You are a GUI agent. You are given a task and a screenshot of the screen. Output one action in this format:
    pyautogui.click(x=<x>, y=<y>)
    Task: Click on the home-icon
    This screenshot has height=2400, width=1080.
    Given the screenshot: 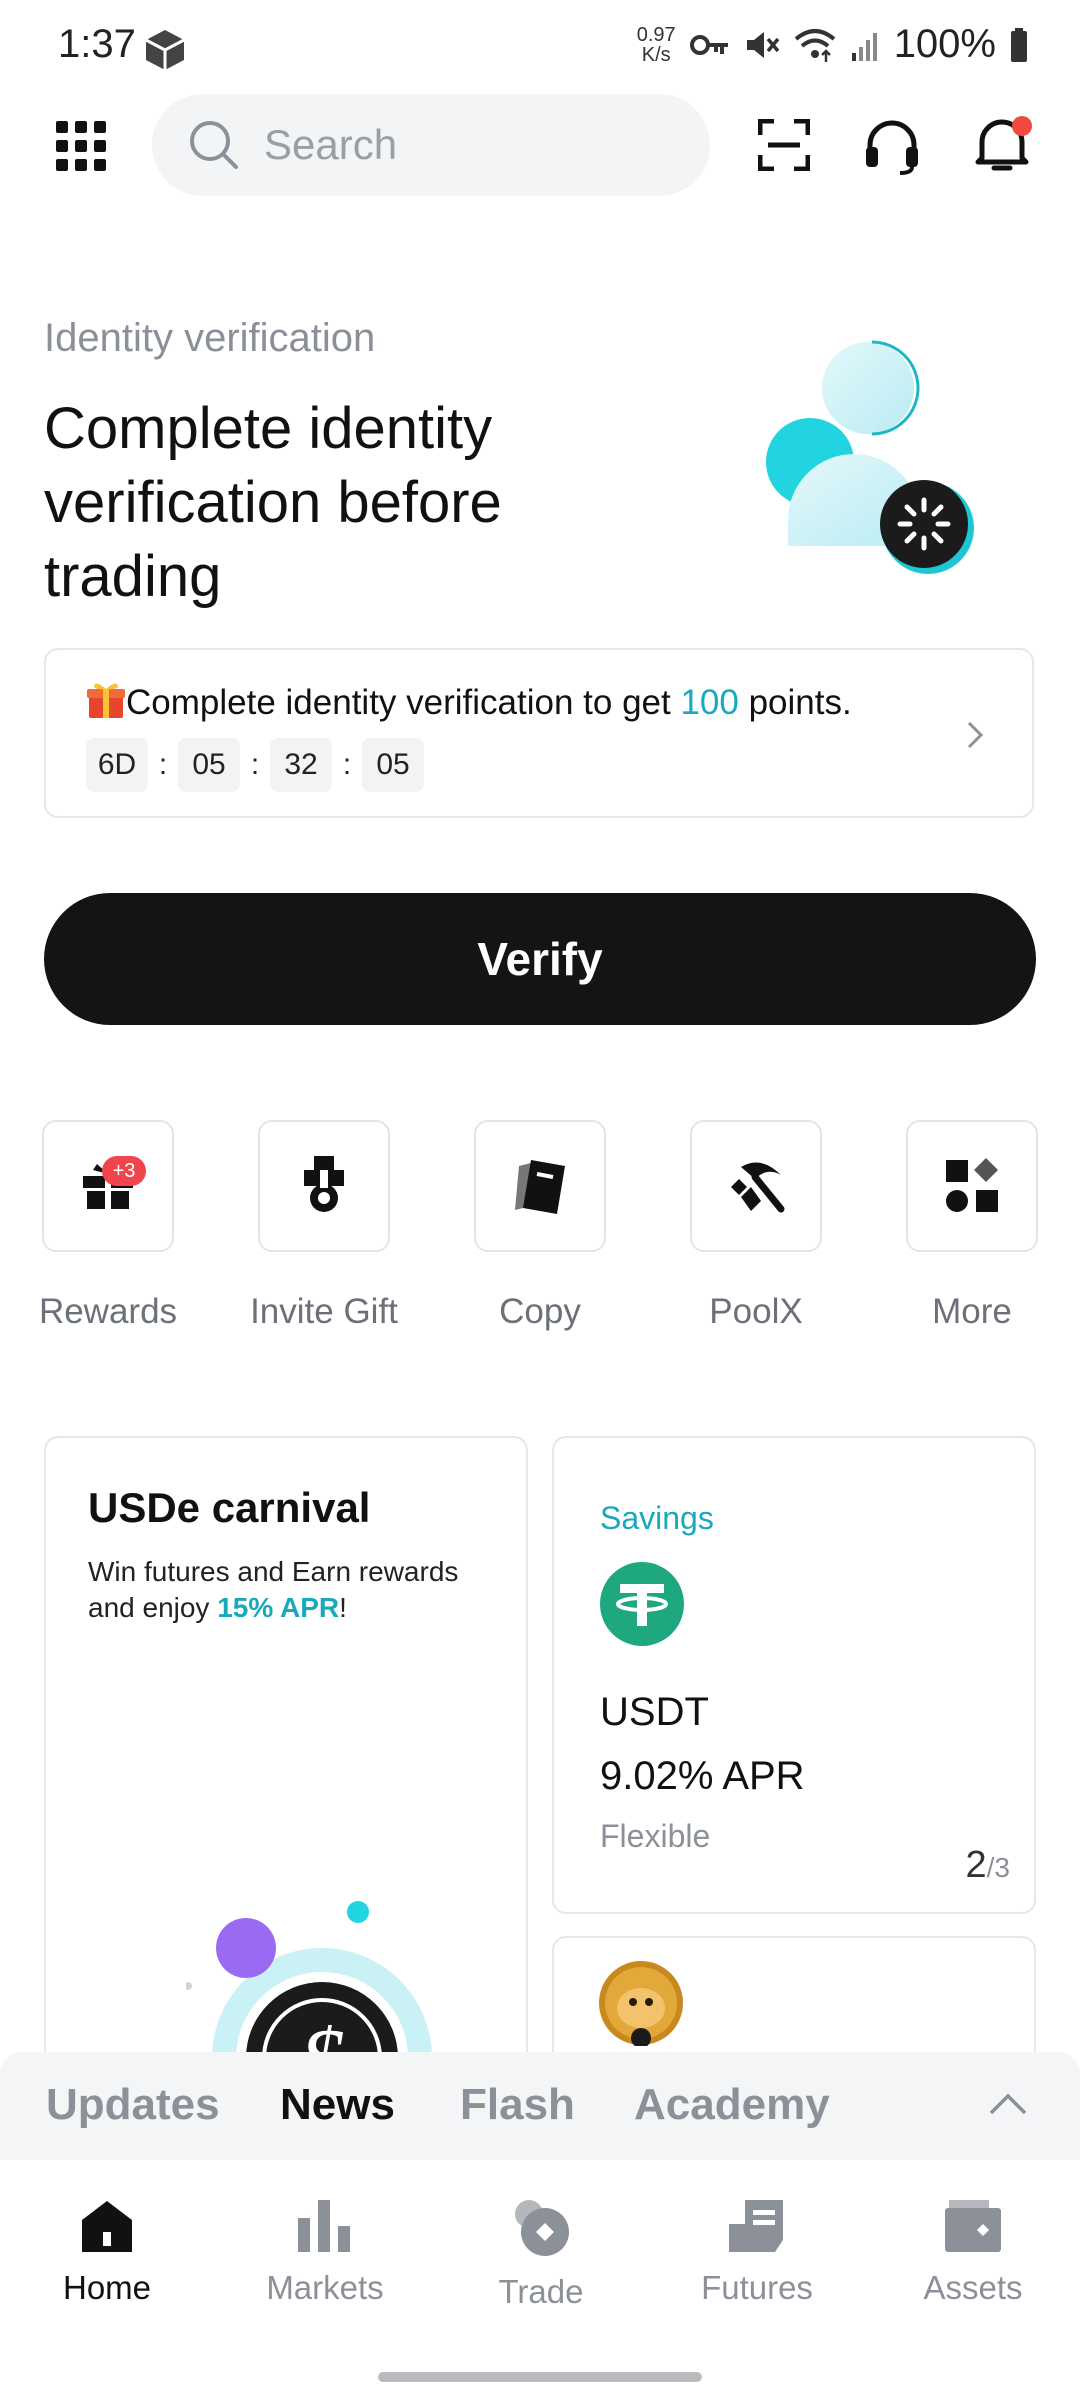 What is the action you would take?
    pyautogui.click(x=107, y=2226)
    